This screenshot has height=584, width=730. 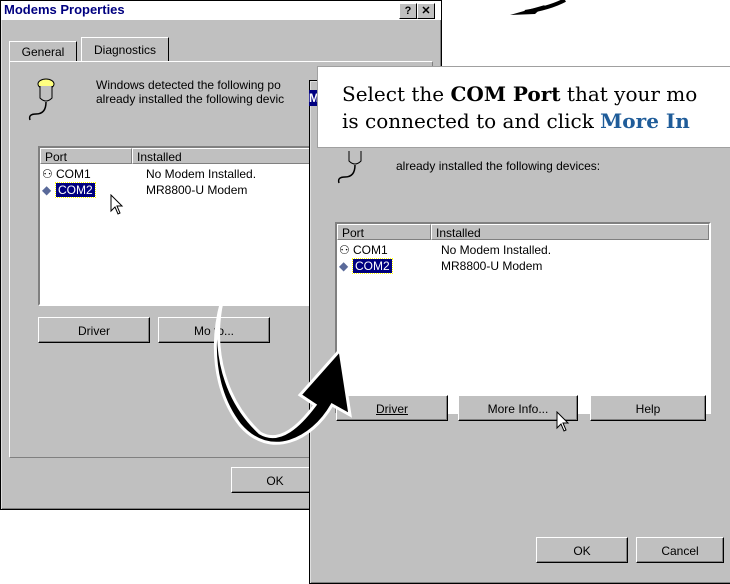 I want to click on port-name-selected: COM2, so click(x=75, y=190).